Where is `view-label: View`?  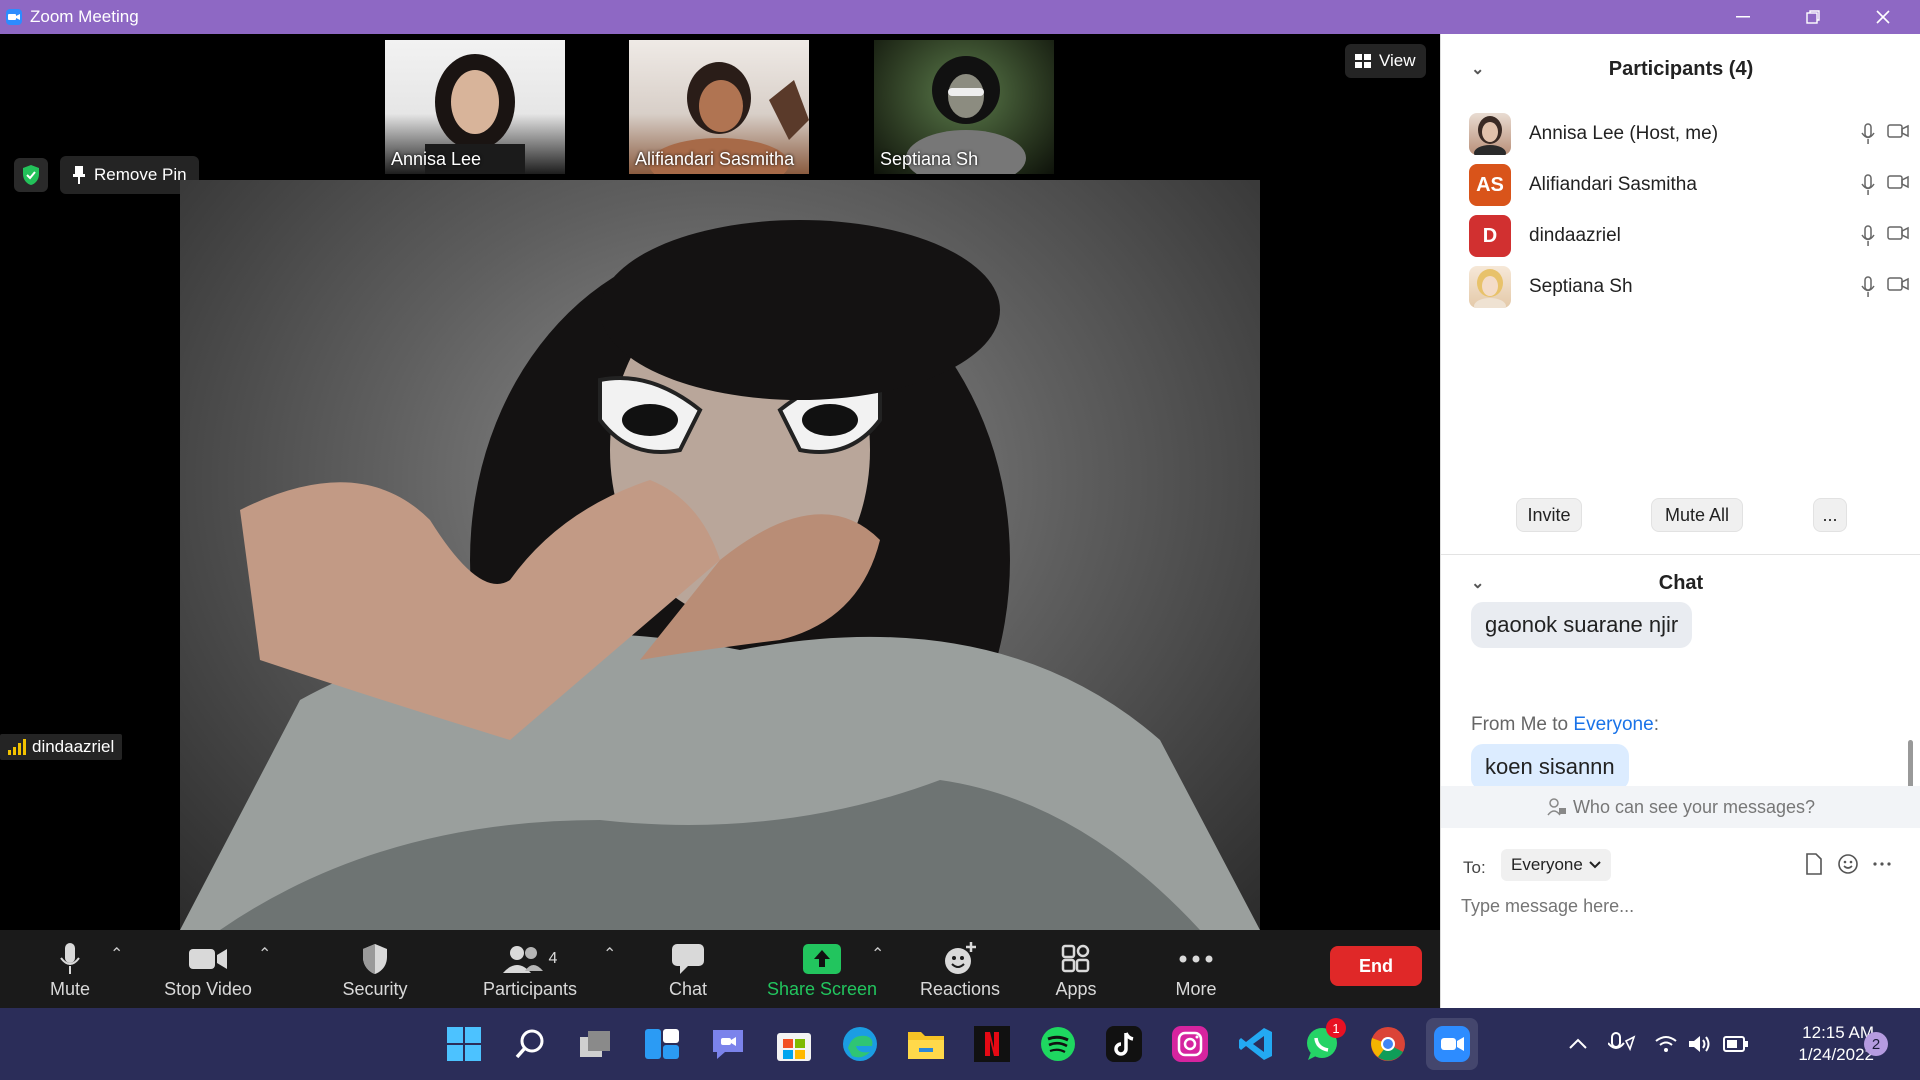 view-label: View is located at coordinates (1397, 60).